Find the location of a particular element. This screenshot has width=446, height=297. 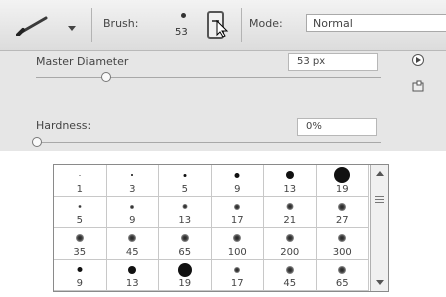

brush-preset-size-label: 300 is located at coordinates (342, 252).